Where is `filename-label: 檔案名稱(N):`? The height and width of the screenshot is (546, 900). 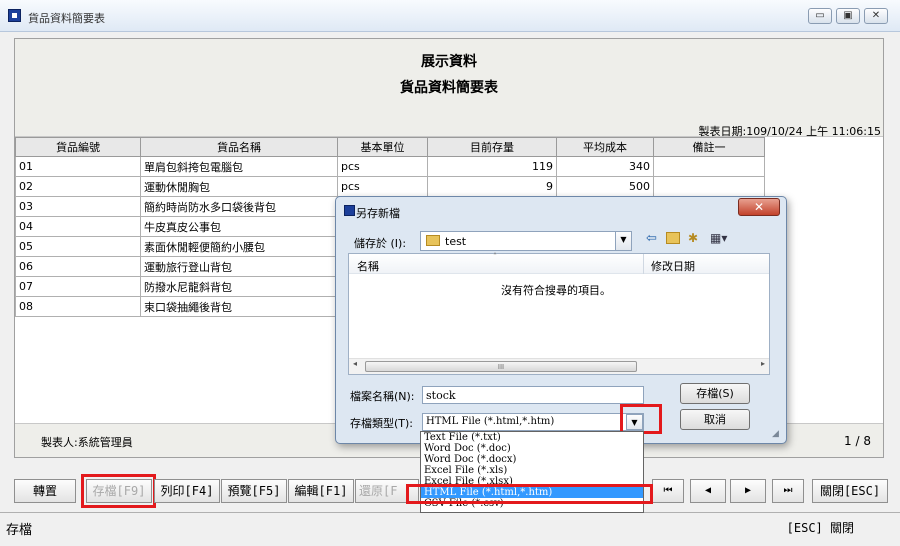 filename-label: 檔案名稱(N): is located at coordinates (382, 396).